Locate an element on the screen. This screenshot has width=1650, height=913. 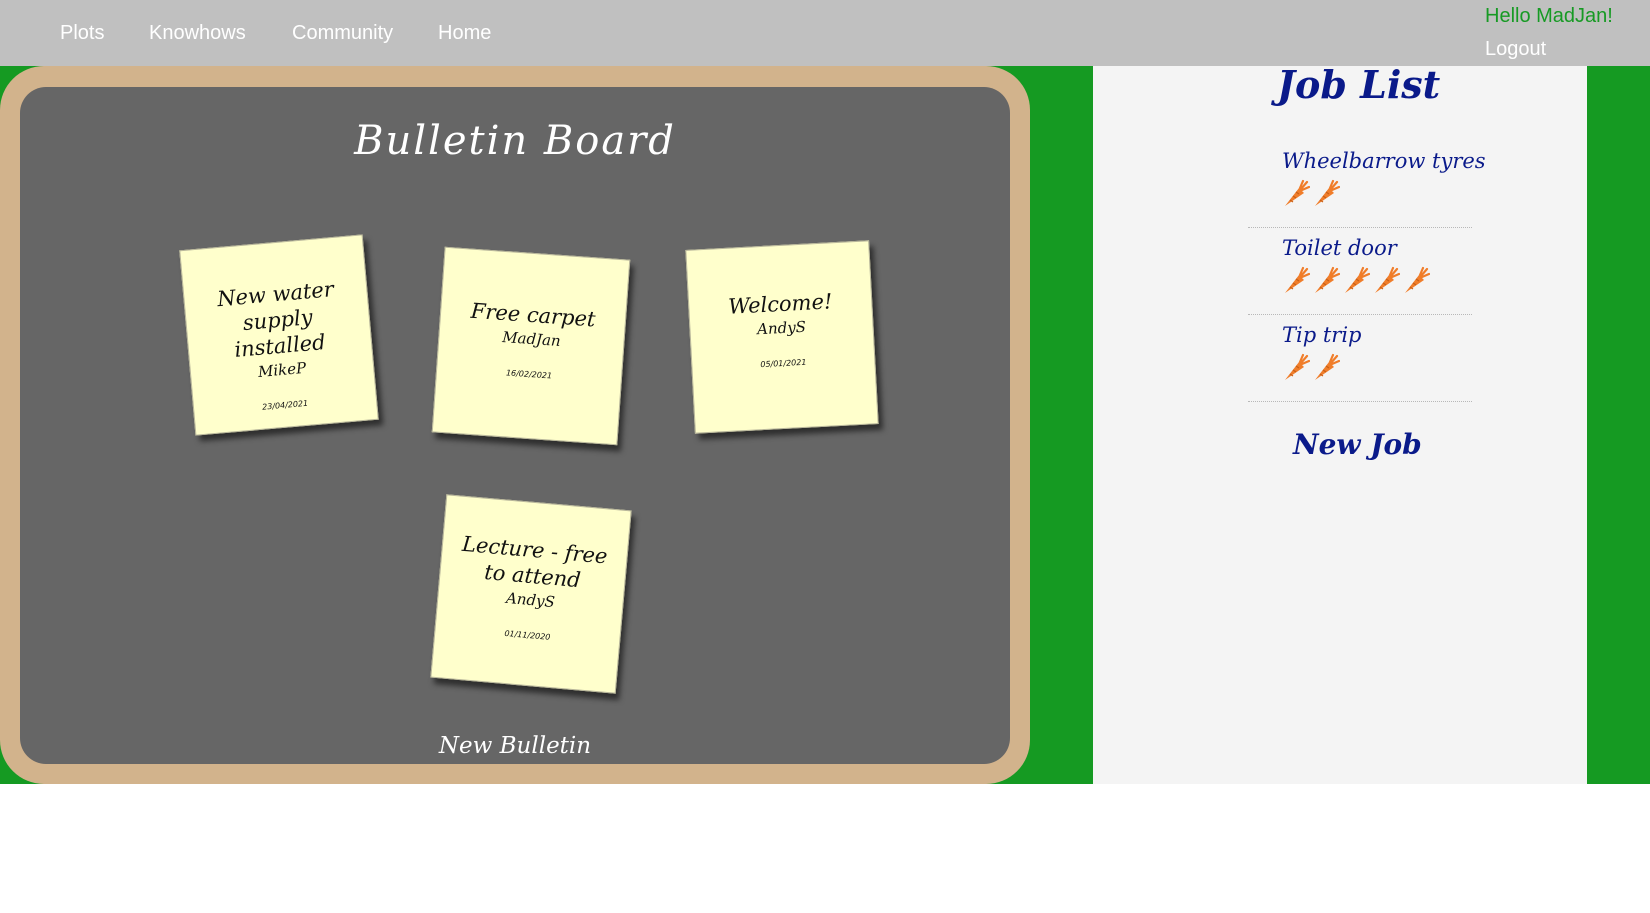
logout-link: Logout is located at coordinates (1515, 49).